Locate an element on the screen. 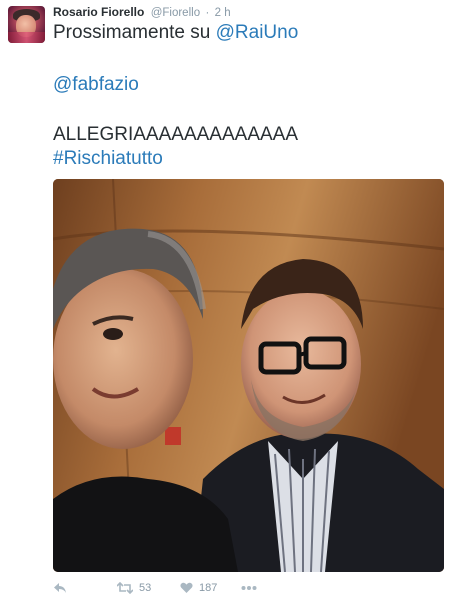  tweet-timestamp: 2 h is located at coordinates (223, 13).